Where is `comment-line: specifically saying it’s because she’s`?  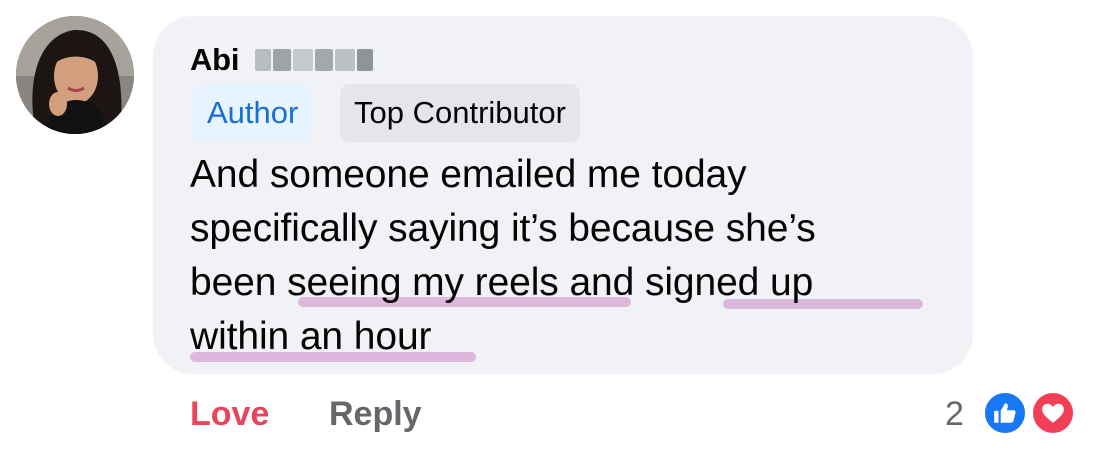
comment-line: specifically saying it’s because she’s is located at coordinates (503, 228).